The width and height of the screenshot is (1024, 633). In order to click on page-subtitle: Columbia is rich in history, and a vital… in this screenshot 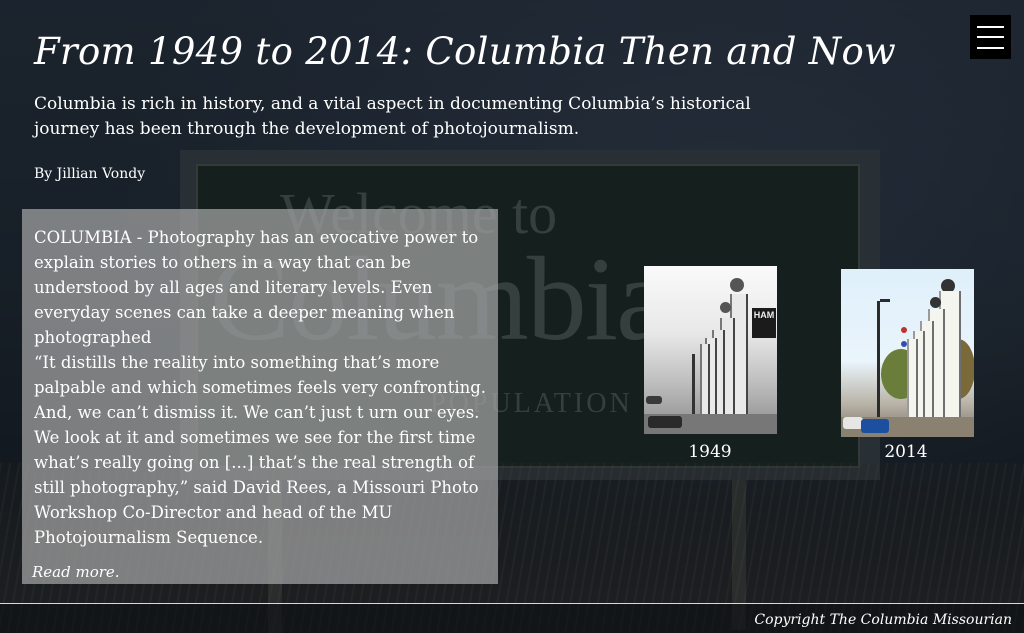, I will do `click(392, 116)`.